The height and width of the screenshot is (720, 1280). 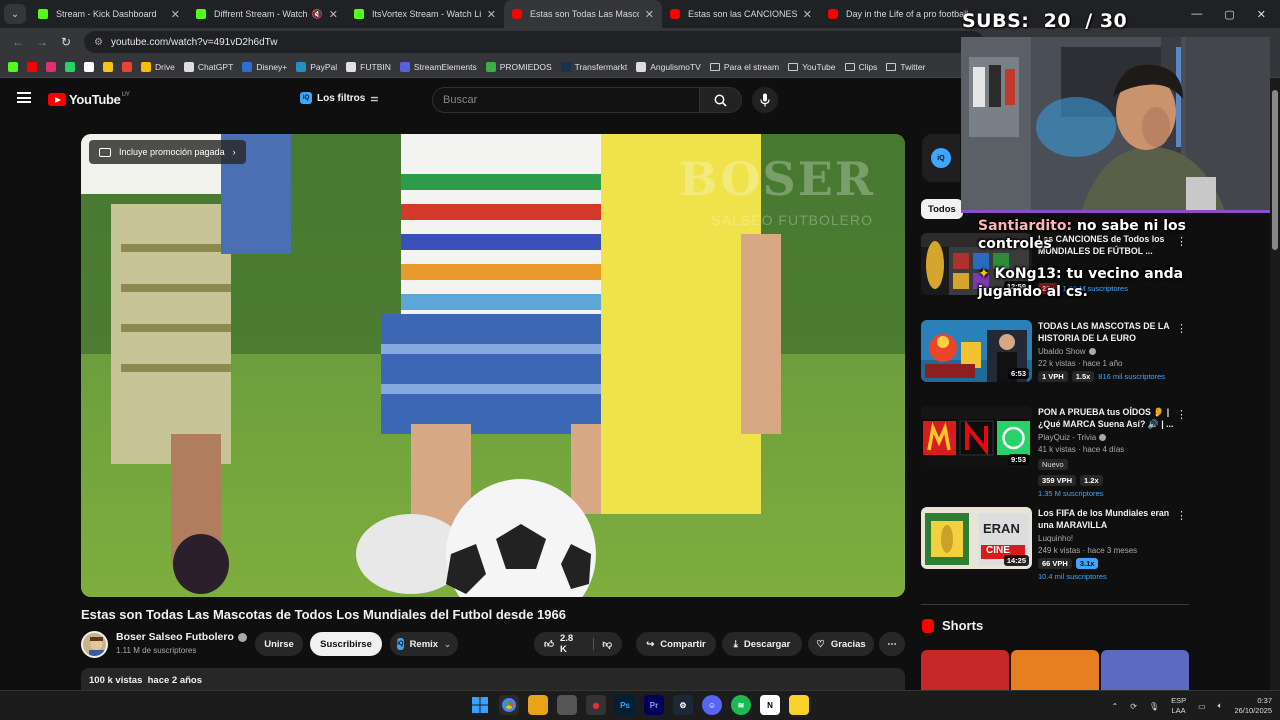 What do you see at coordinates (602, 644) in the screenshot?
I see `thumbs-down-icon: 👎︎` at bounding box center [602, 644].